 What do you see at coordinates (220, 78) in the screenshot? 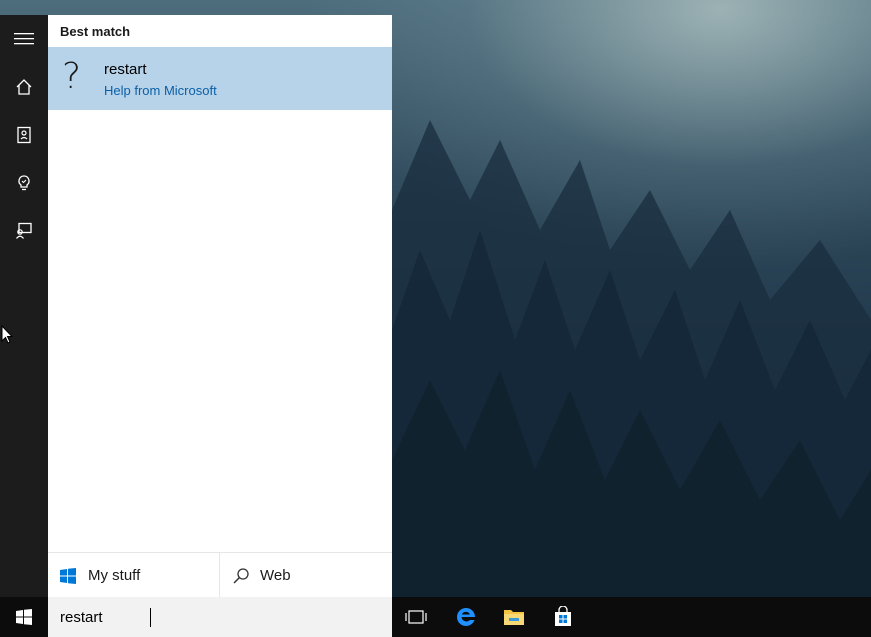
I see `best-match-result: ? restart Help from Microsoft` at bounding box center [220, 78].